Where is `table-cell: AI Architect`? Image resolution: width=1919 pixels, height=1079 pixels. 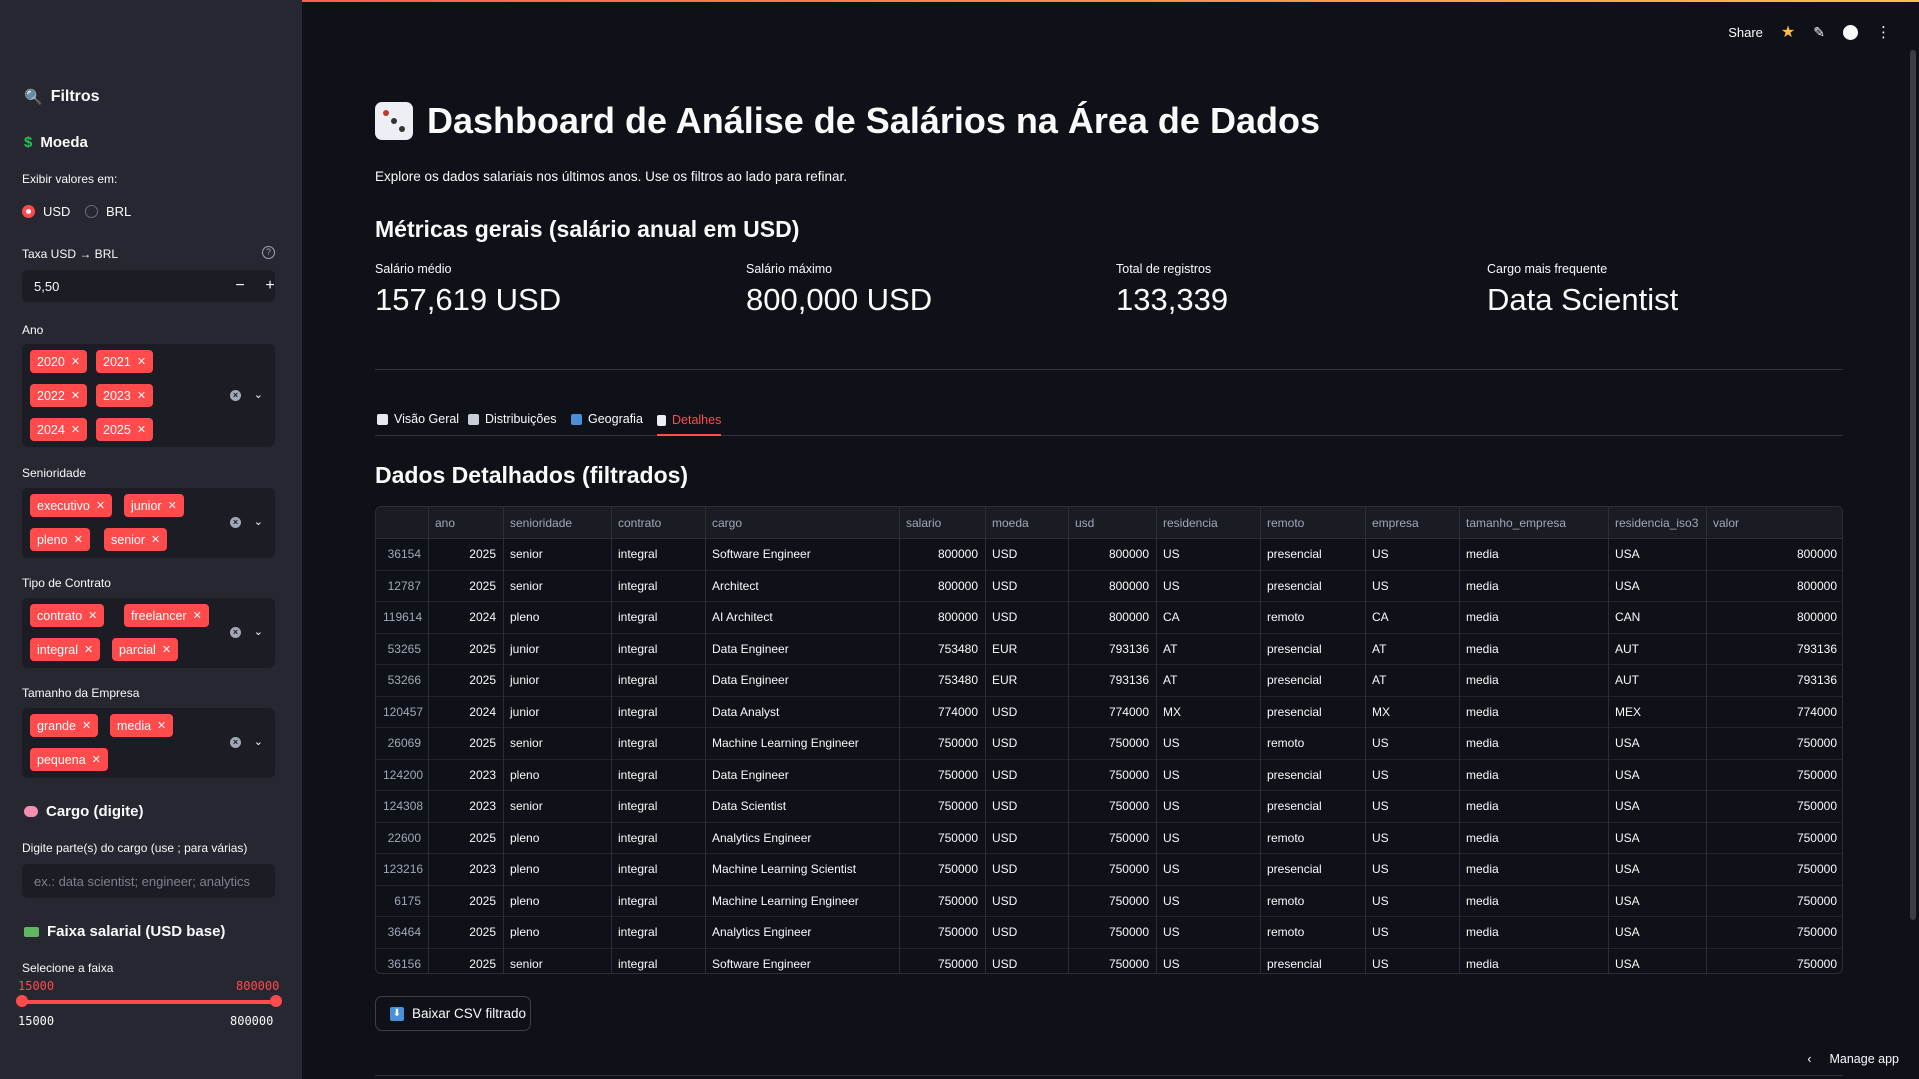
table-cell: AI Architect is located at coordinates (802, 618).